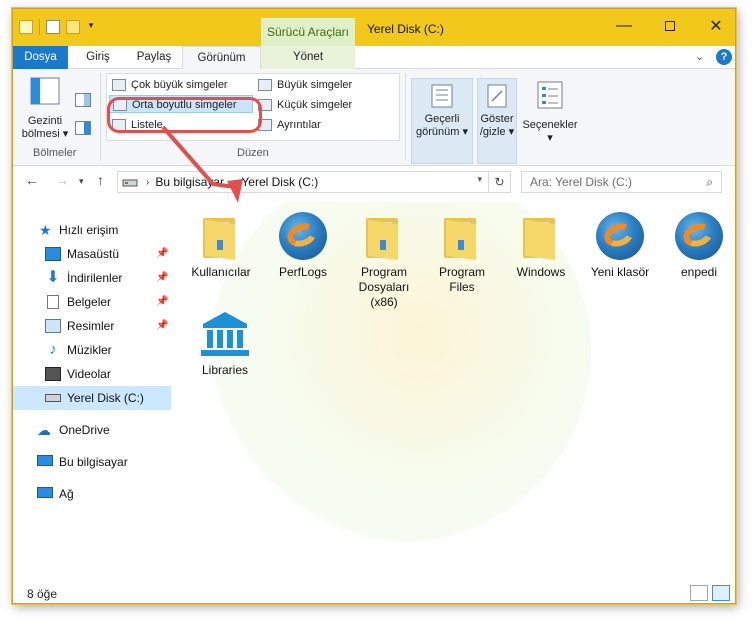  Describe the element at coordinates (541, 272) in the screenshot. I see `file-item-label: Windows` at that location.